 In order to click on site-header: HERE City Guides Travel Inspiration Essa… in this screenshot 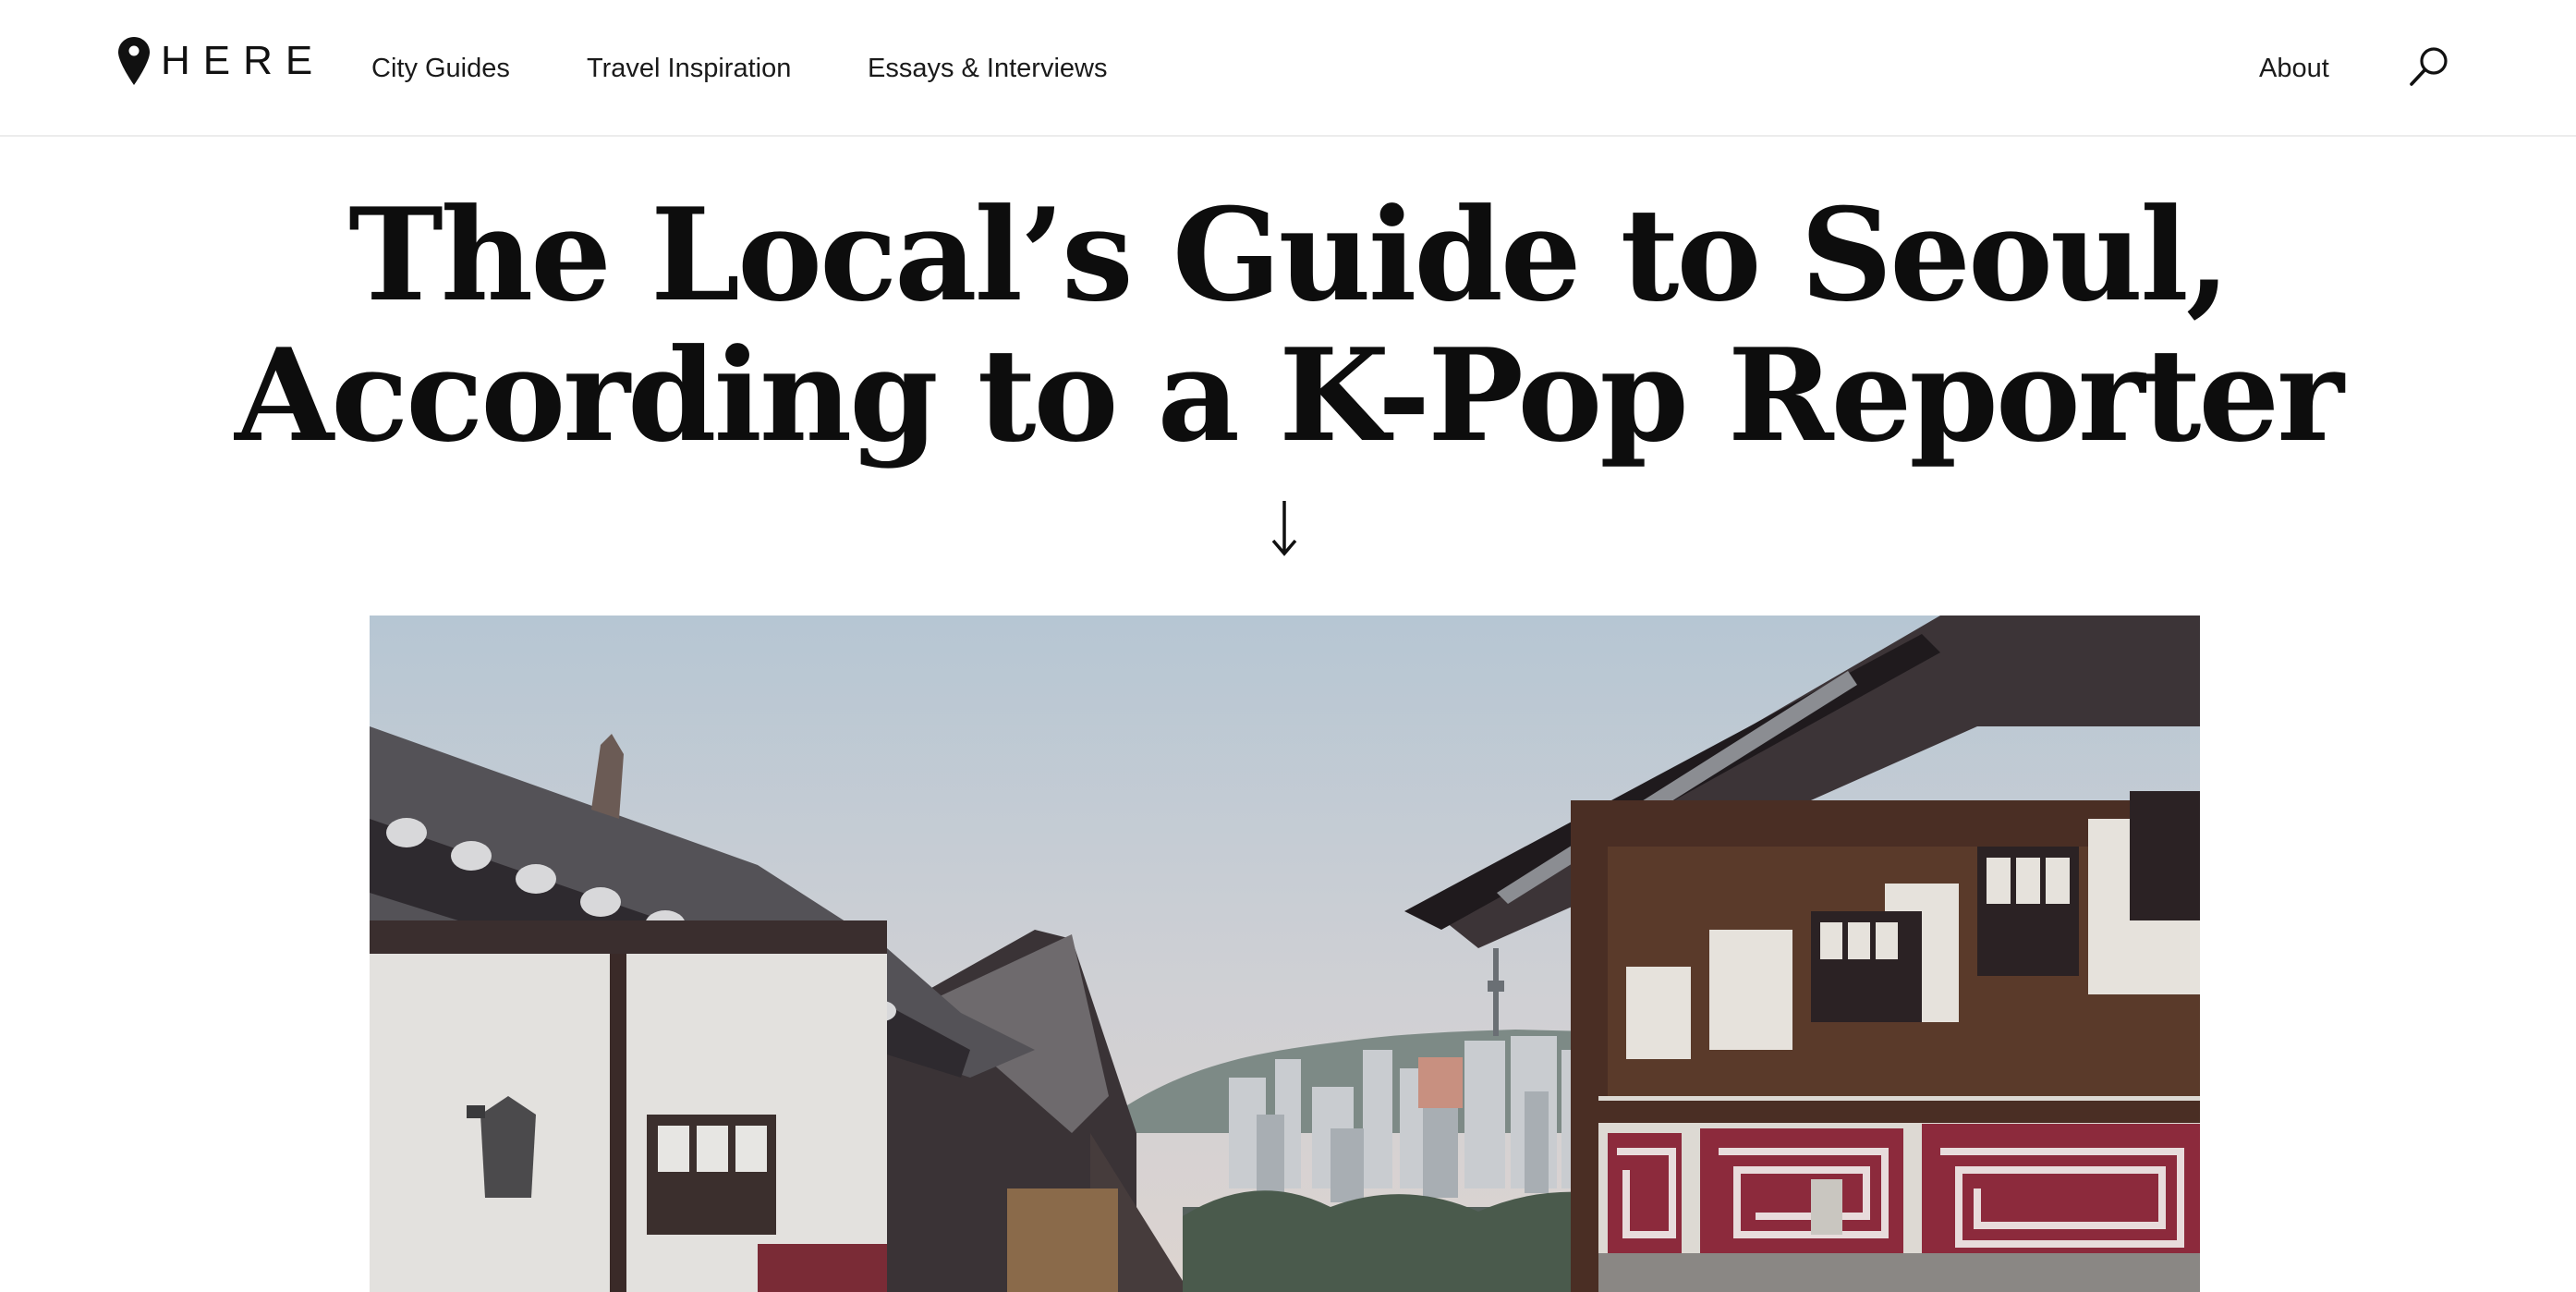, I will do `click(1288, 68)`.